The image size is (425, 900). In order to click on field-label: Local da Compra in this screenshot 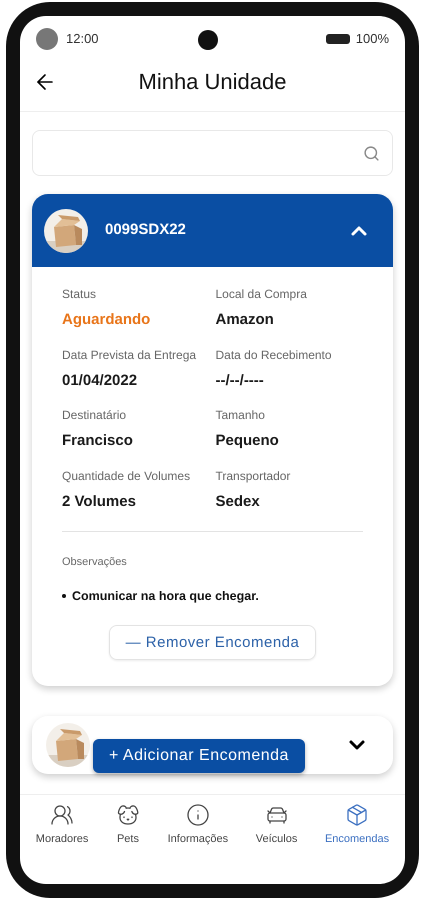, I will do `click(262, 294)`.